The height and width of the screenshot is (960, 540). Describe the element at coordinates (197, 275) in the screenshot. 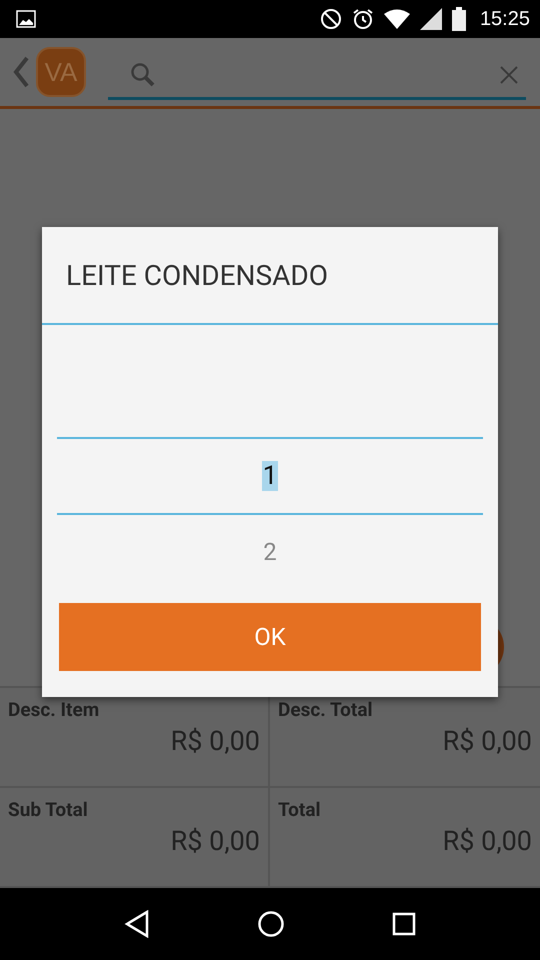

I see `dialog-title: LEITE CONDENSADO` at that location.